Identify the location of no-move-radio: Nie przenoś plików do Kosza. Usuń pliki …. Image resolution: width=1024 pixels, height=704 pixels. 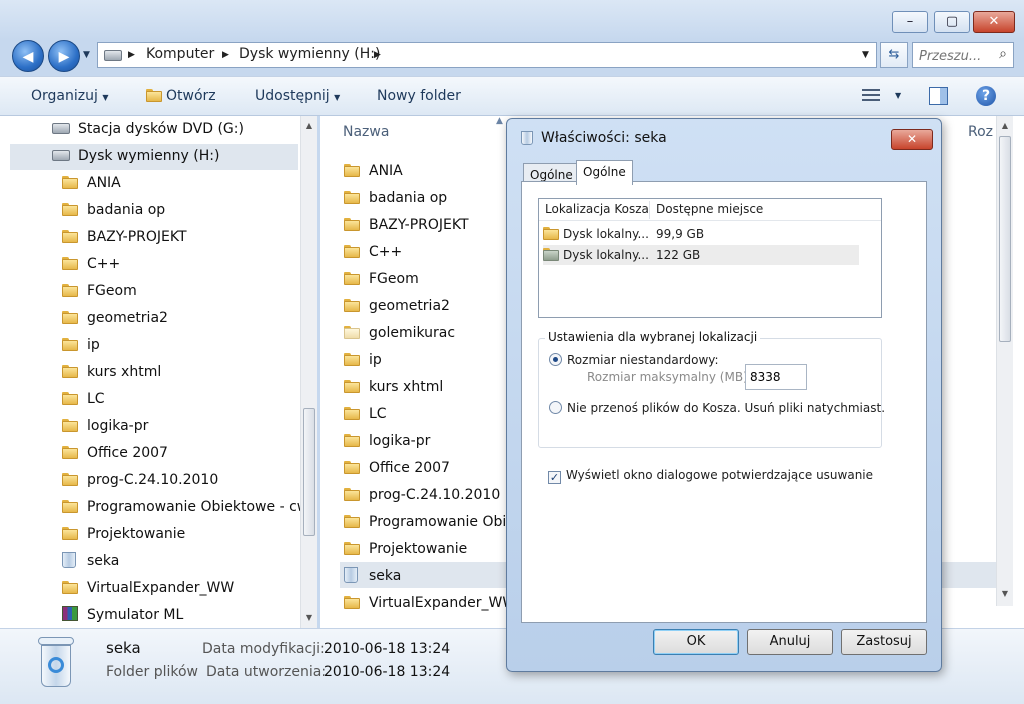
(717, 408).